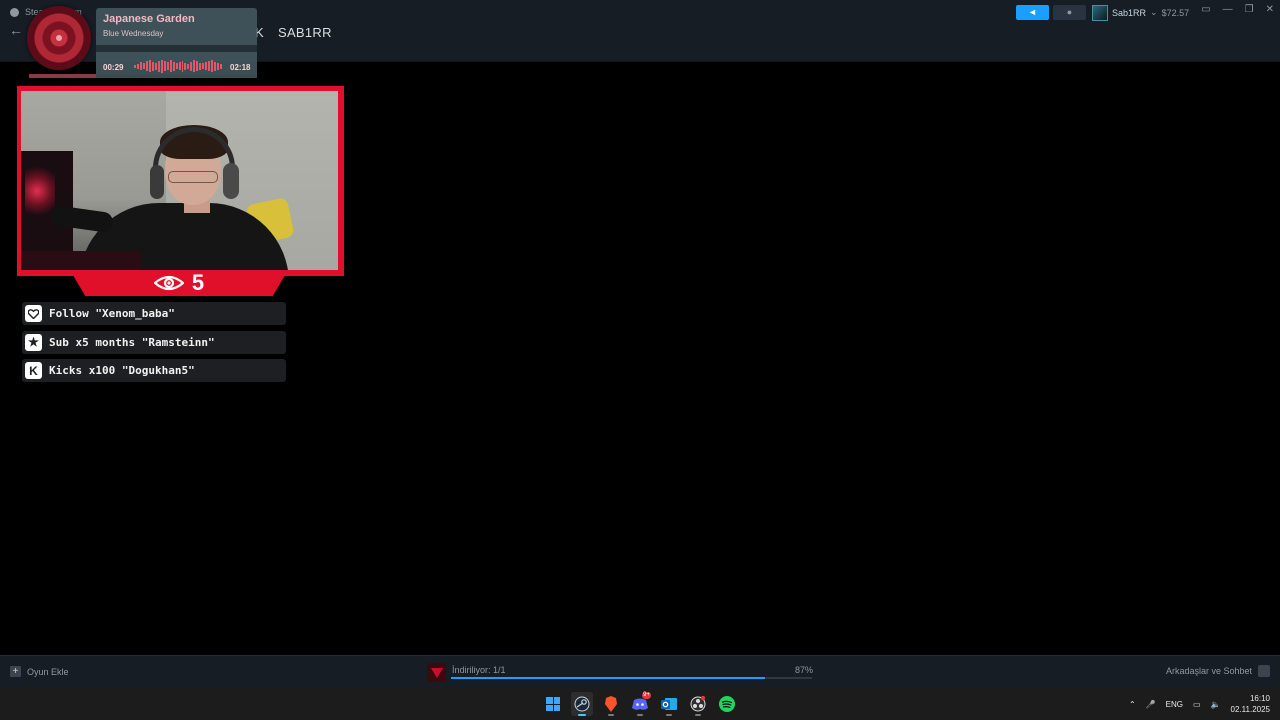 The image size is (1280, 720). I want to click on webcam-feed, so click(179, 180).